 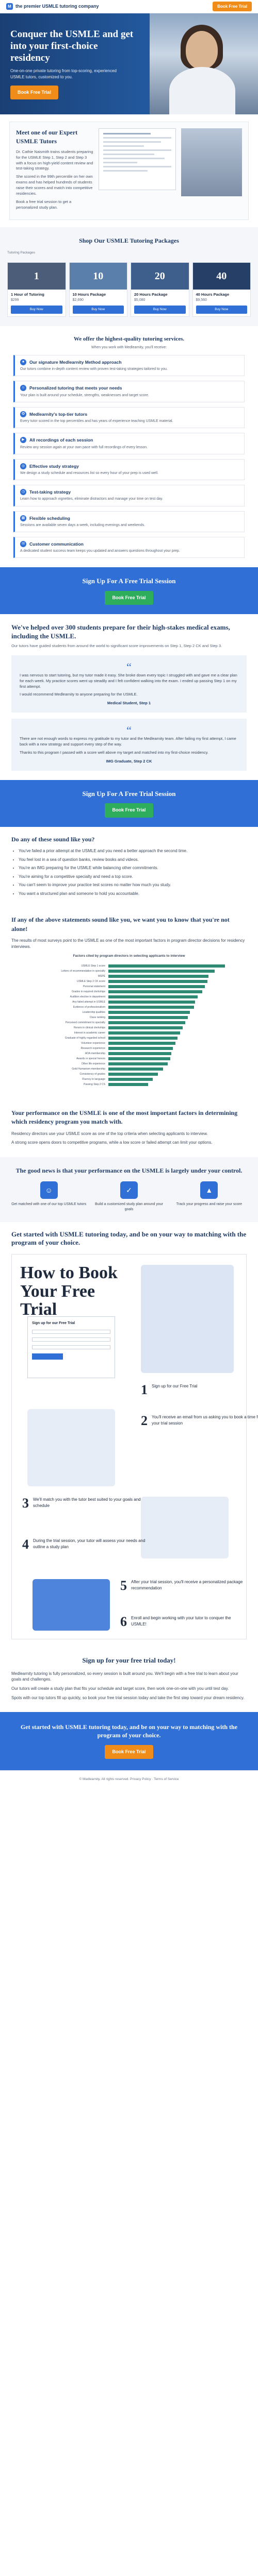 I want to click on packages-note: Tutoring Packages, so click(x=21, y=252).